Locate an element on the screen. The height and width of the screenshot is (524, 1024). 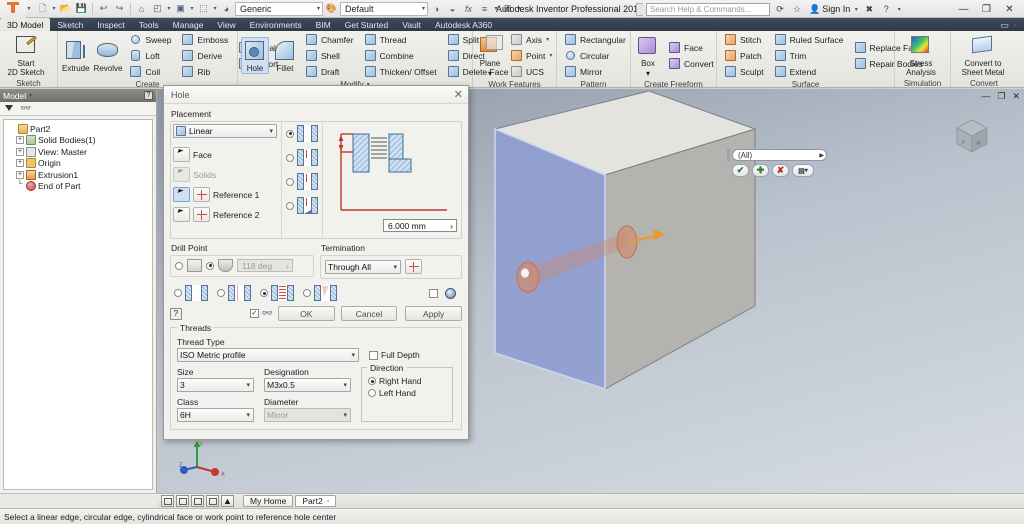
document-tab-my-home: My Home is located at coordinates (268, 501).